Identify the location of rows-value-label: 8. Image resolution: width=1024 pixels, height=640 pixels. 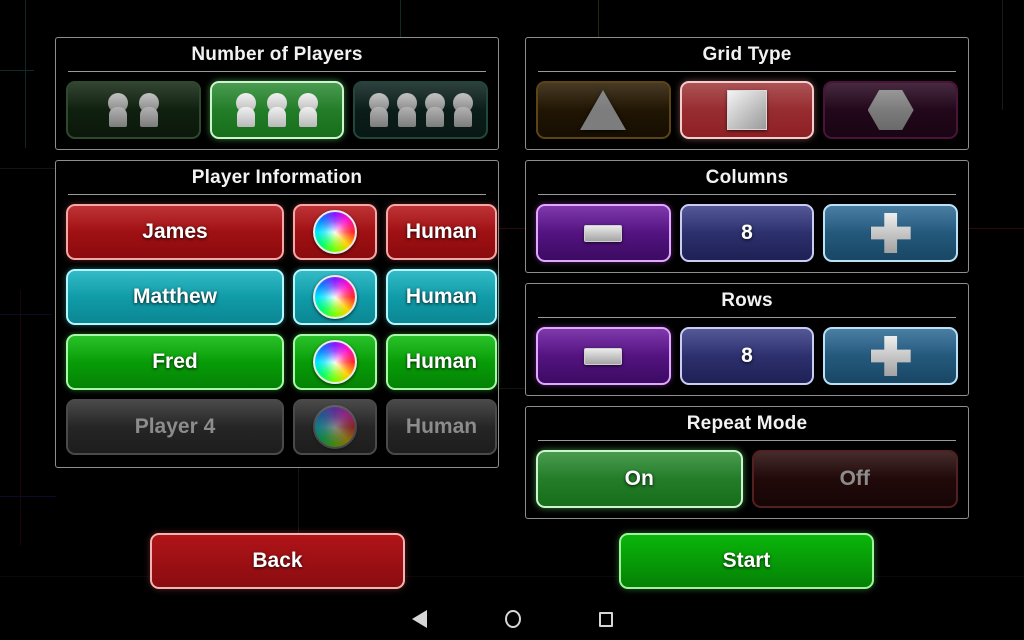
(747, 355).